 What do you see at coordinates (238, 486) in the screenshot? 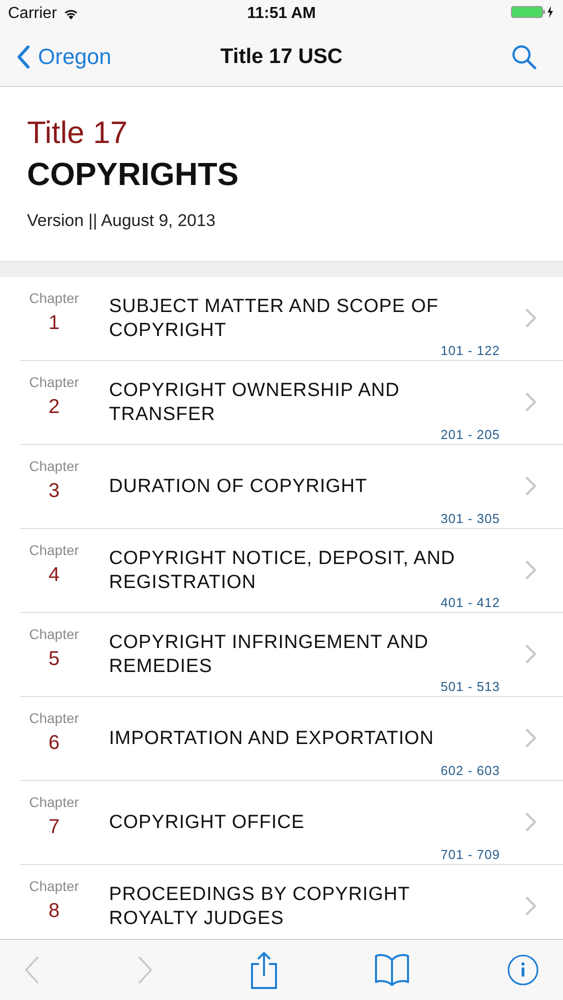
I see `chapter-title: DURATION OF COPYRIGHT` at bounding box center [238, 486].